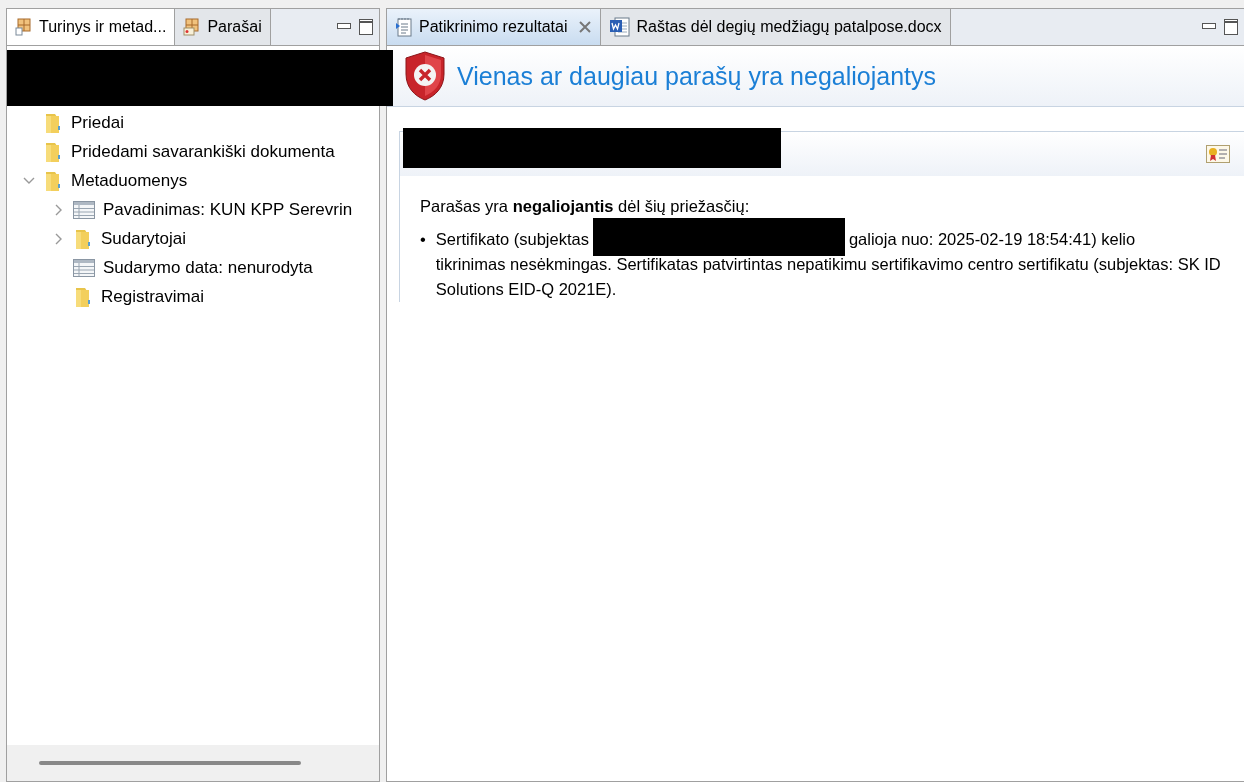  I want to click on editor-tab: Patikrinimo rezultatai, so click(494, 27).